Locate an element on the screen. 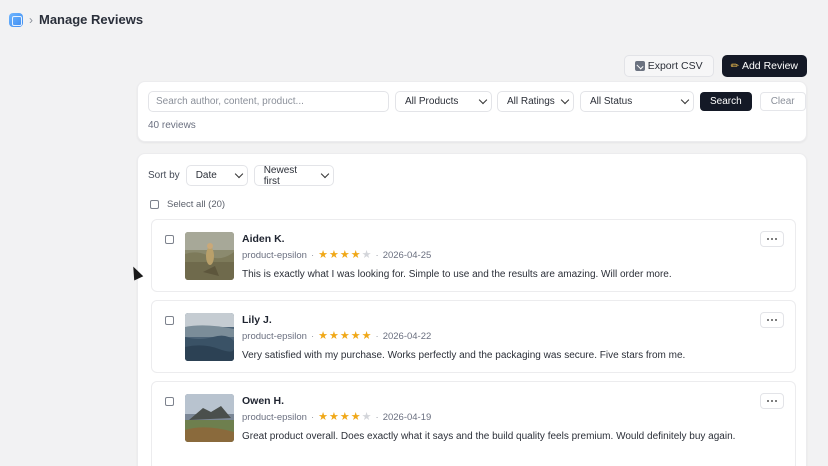  review-date: 2026-04-22 is located at coordinates (407, 336).